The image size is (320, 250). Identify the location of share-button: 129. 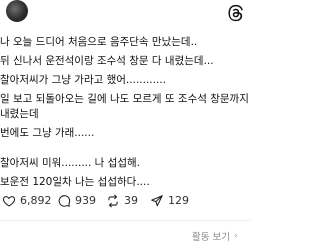
(169, 201).